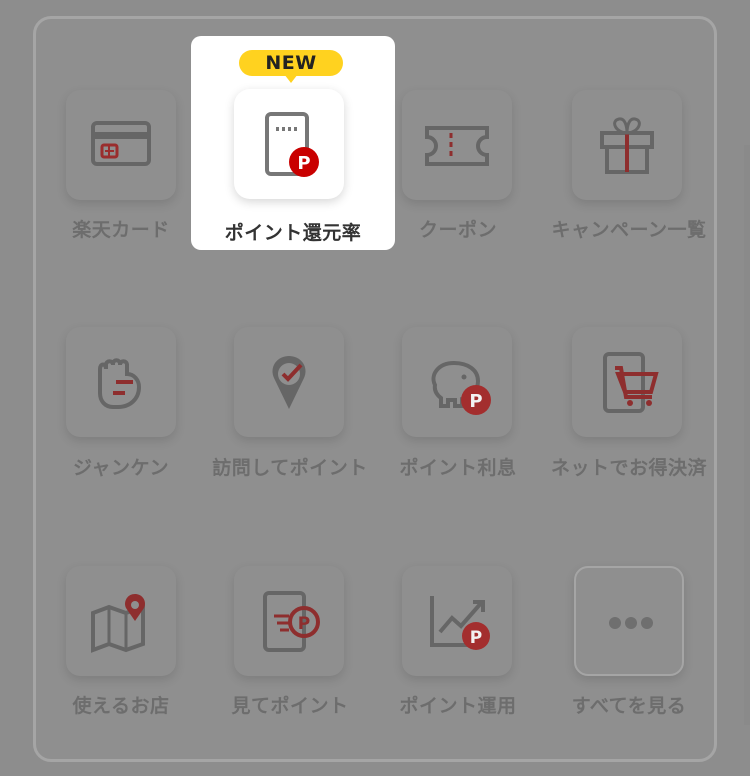  Describe the element at coordinates (458, 468) in the screenshot. I see `menu-label-point-interest: ポイント利息` at that location.